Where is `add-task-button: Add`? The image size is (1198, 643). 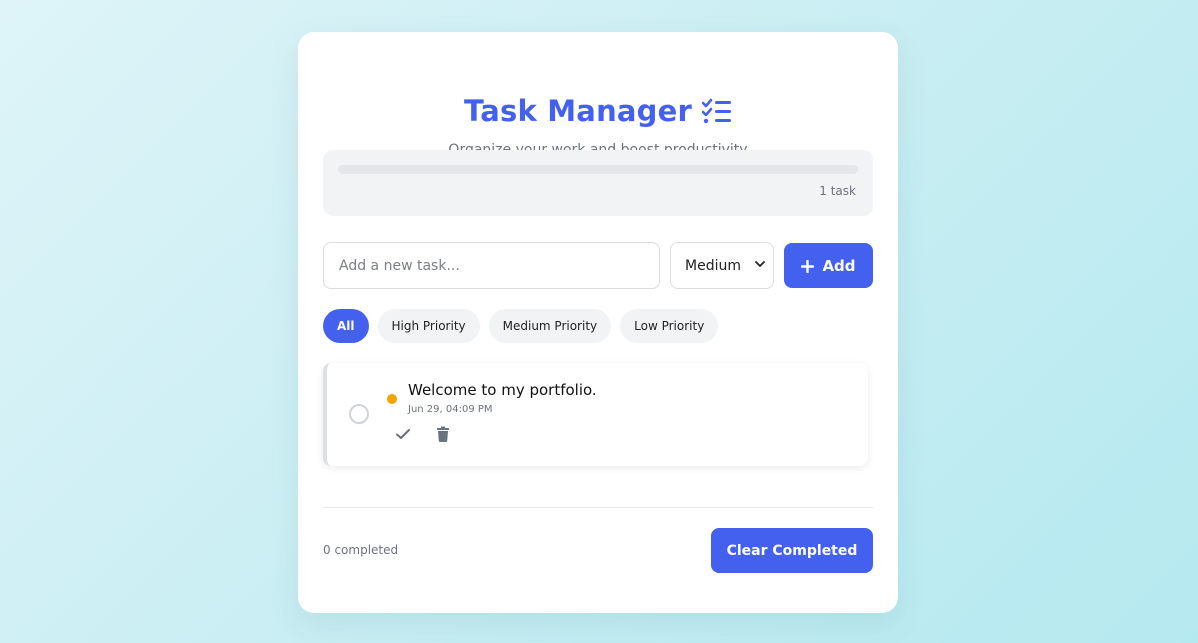
add-task-button: Add is located at coordinates (828, 265).